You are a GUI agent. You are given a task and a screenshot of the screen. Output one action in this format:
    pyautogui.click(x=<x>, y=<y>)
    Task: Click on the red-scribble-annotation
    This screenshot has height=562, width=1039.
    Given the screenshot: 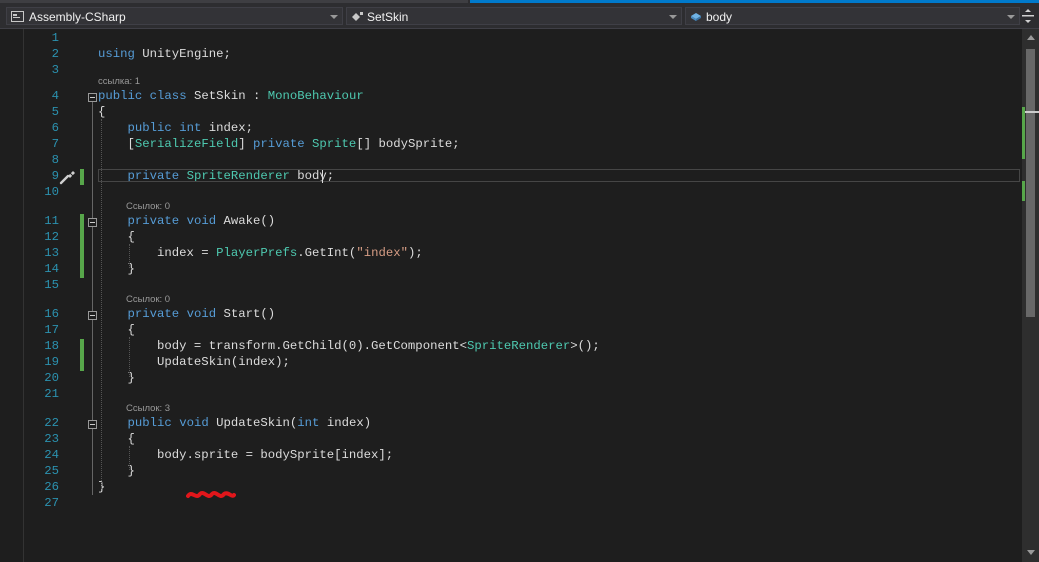 What is the action you would take?
    pyautogui.click(x=211, y=494)
    